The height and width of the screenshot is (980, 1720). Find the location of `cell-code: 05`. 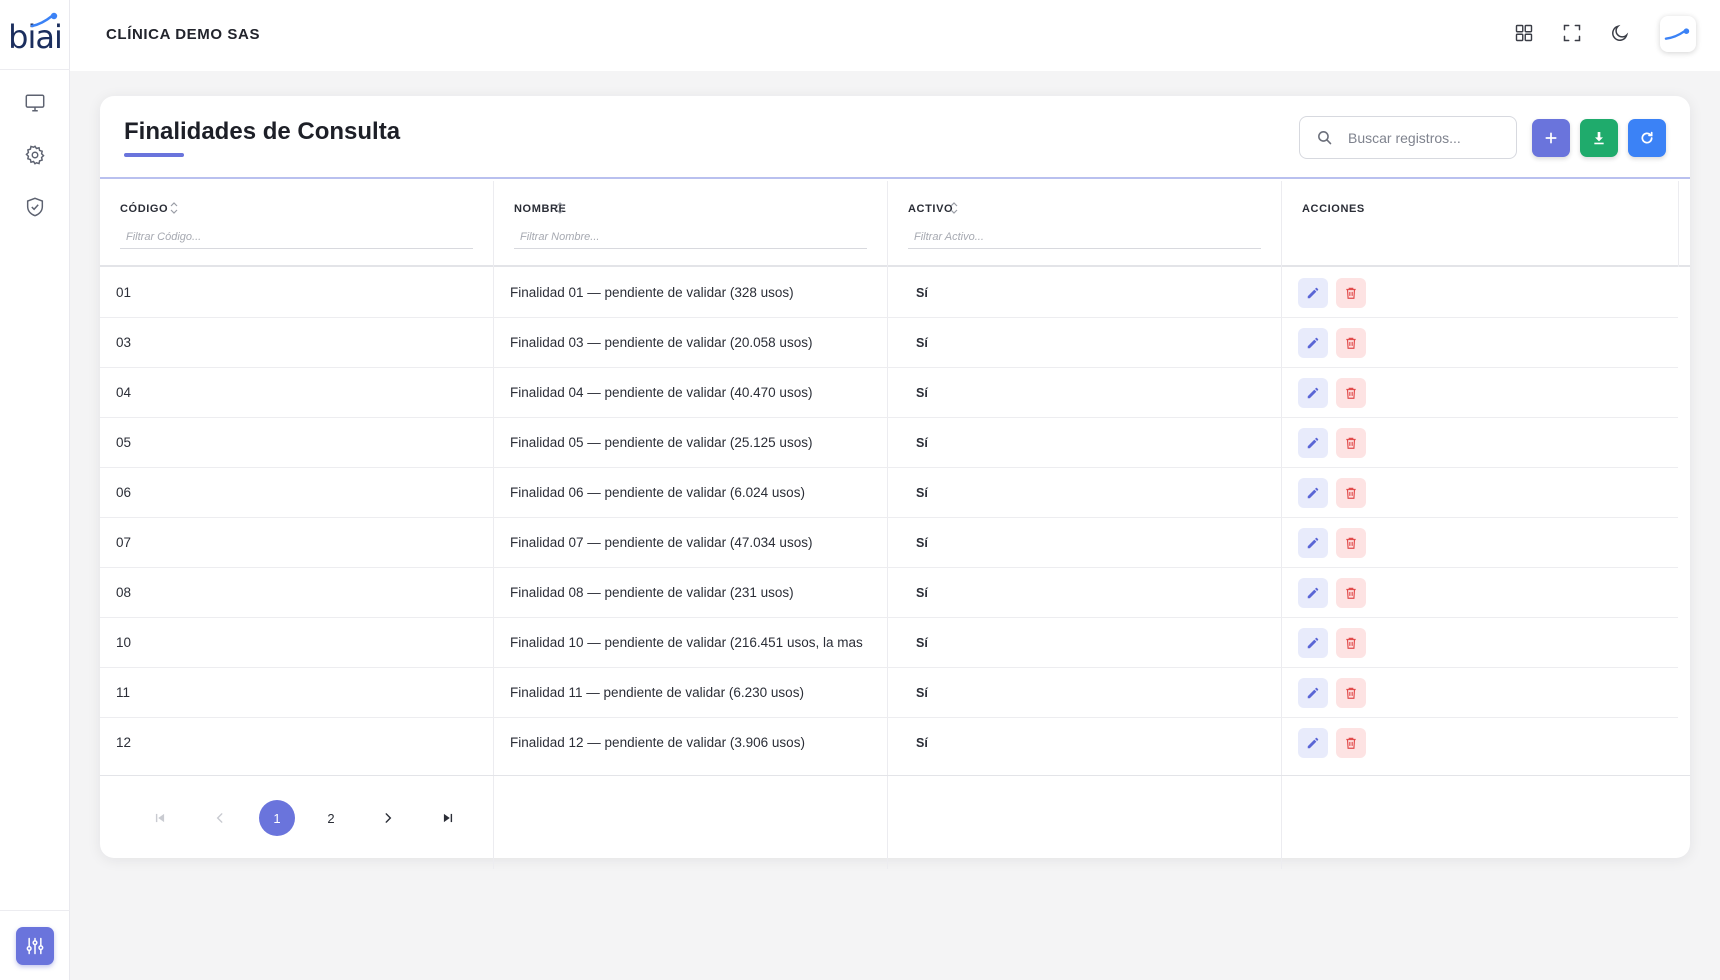

cell-code: 05 is located at coordinates (124, 442).